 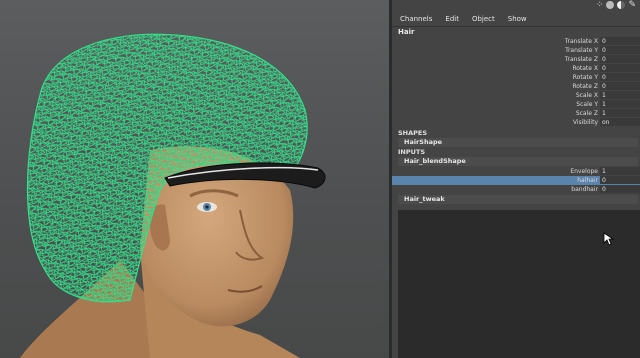 I want to click on blendshape-node: Hair_blendShape, so click(x=518, y=161).